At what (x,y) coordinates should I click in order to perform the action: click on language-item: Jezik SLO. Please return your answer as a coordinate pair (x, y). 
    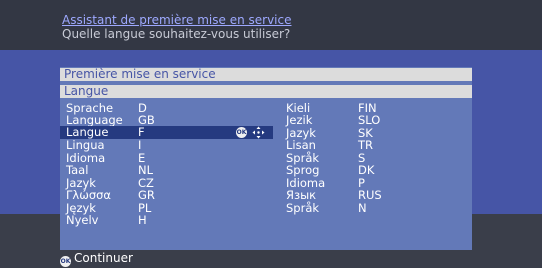
    Looking at the image, I should click on (376, 120).